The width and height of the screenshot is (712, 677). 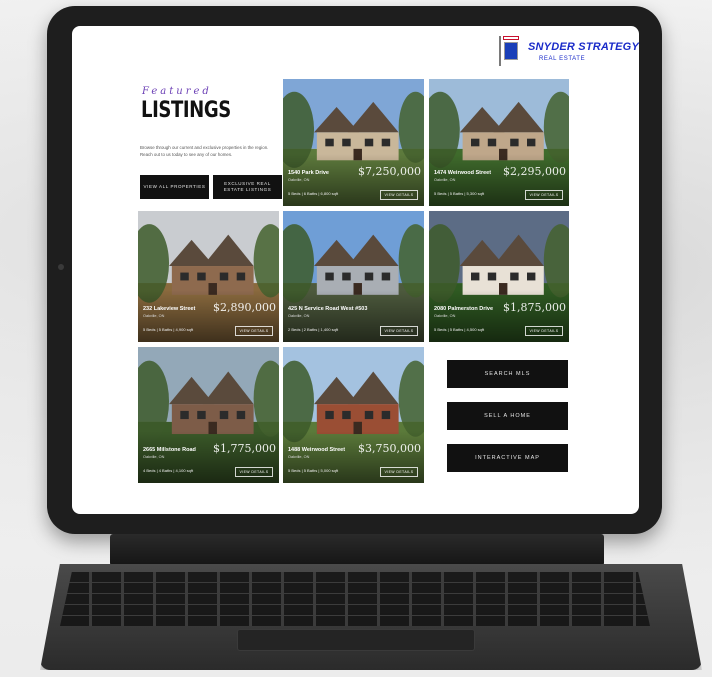 What do you see at coordinates (168, 470) in the screenshot?
I see `listing-specs: 4 Beds | 4 Baths | 4,100 sqft` at bounding box center [168, 470].